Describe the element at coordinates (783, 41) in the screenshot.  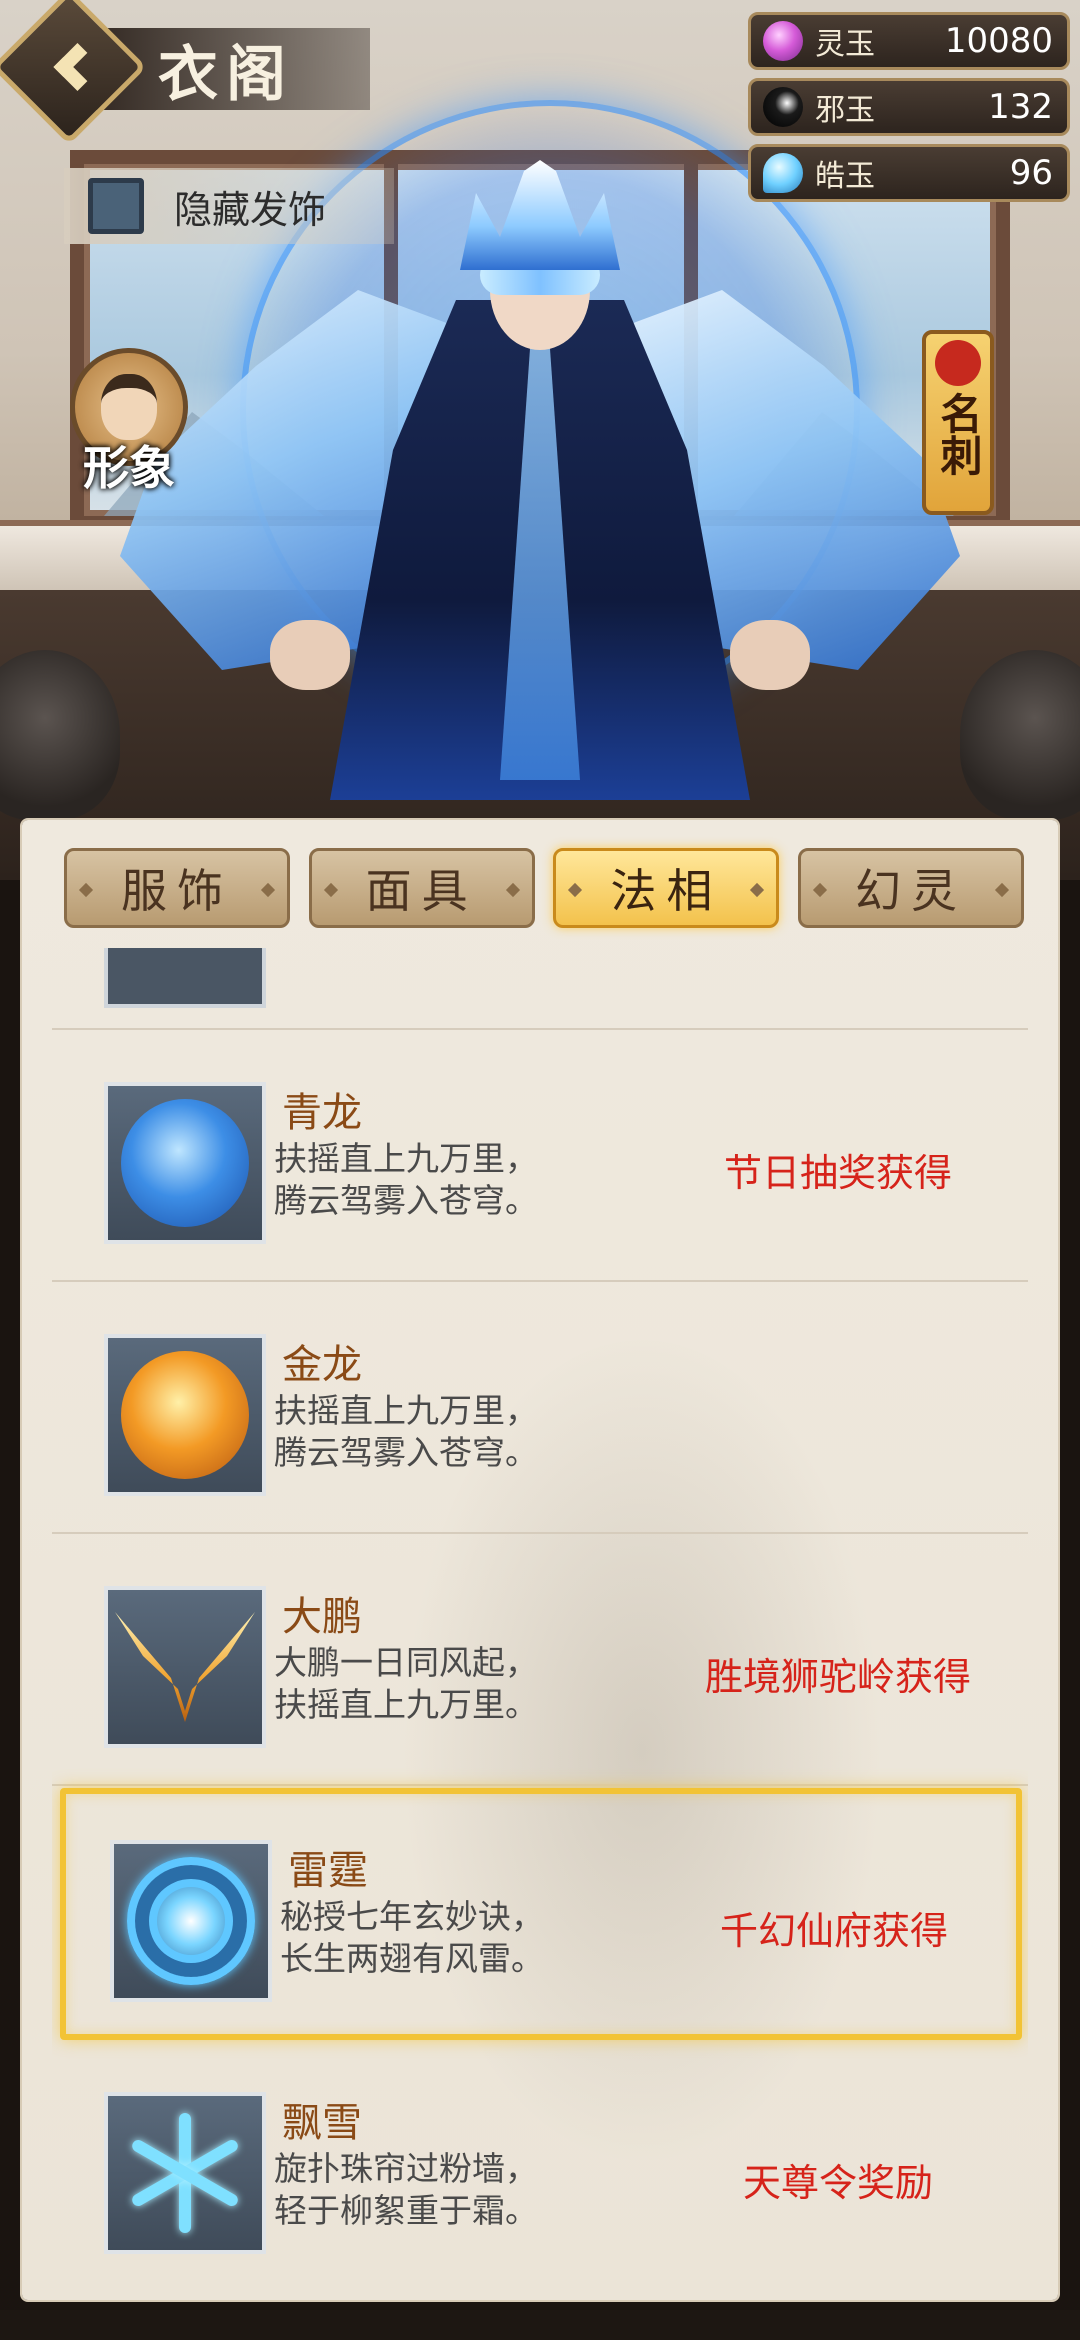
I see `pink-gem-icon` at that location.